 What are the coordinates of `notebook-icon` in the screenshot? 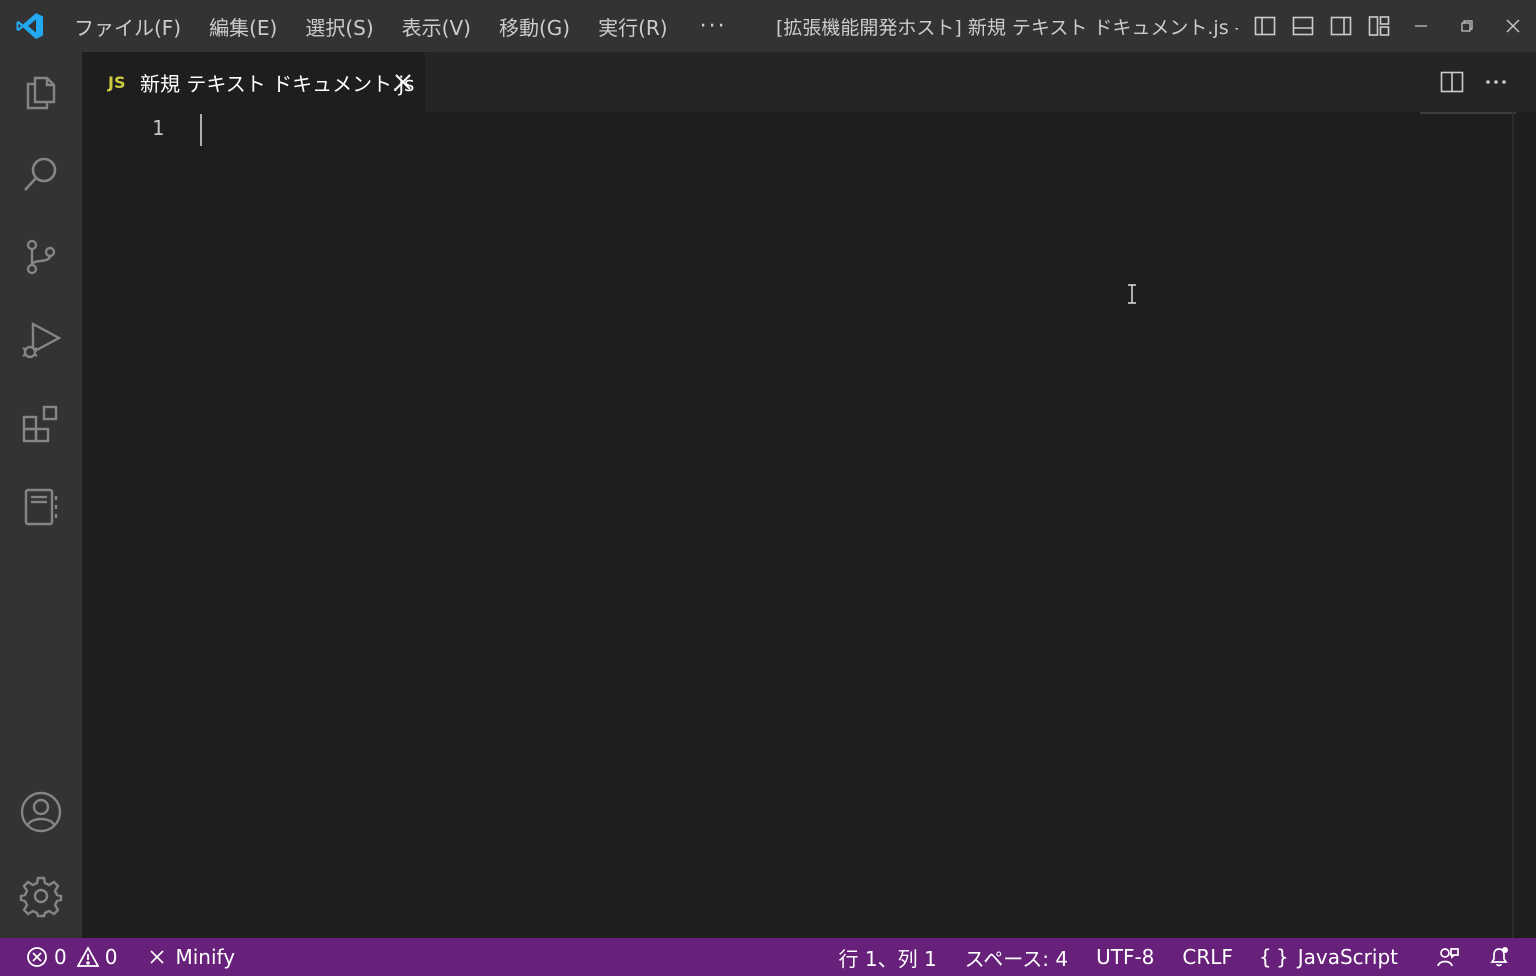 It's located at (41, 507).